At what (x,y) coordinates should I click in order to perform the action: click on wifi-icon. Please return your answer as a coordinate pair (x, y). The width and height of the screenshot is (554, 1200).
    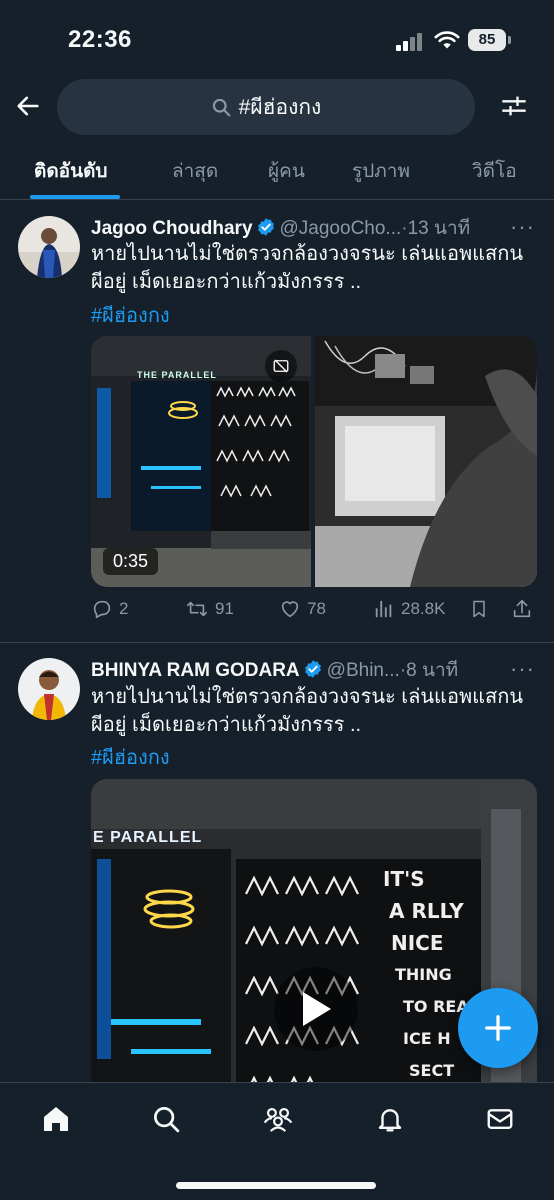
    Looking at the image, I should click on (447, 40).